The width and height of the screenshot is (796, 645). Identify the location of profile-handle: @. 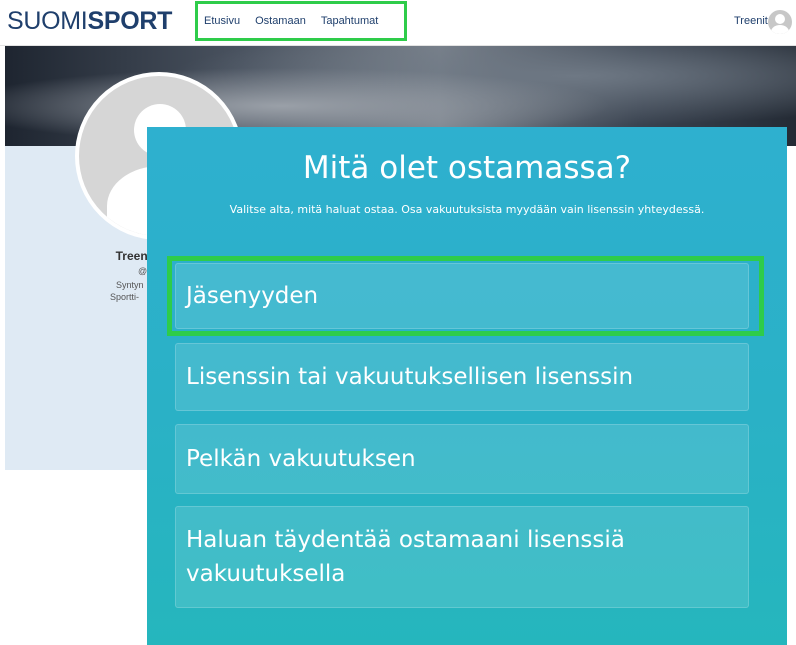
(143, 271).